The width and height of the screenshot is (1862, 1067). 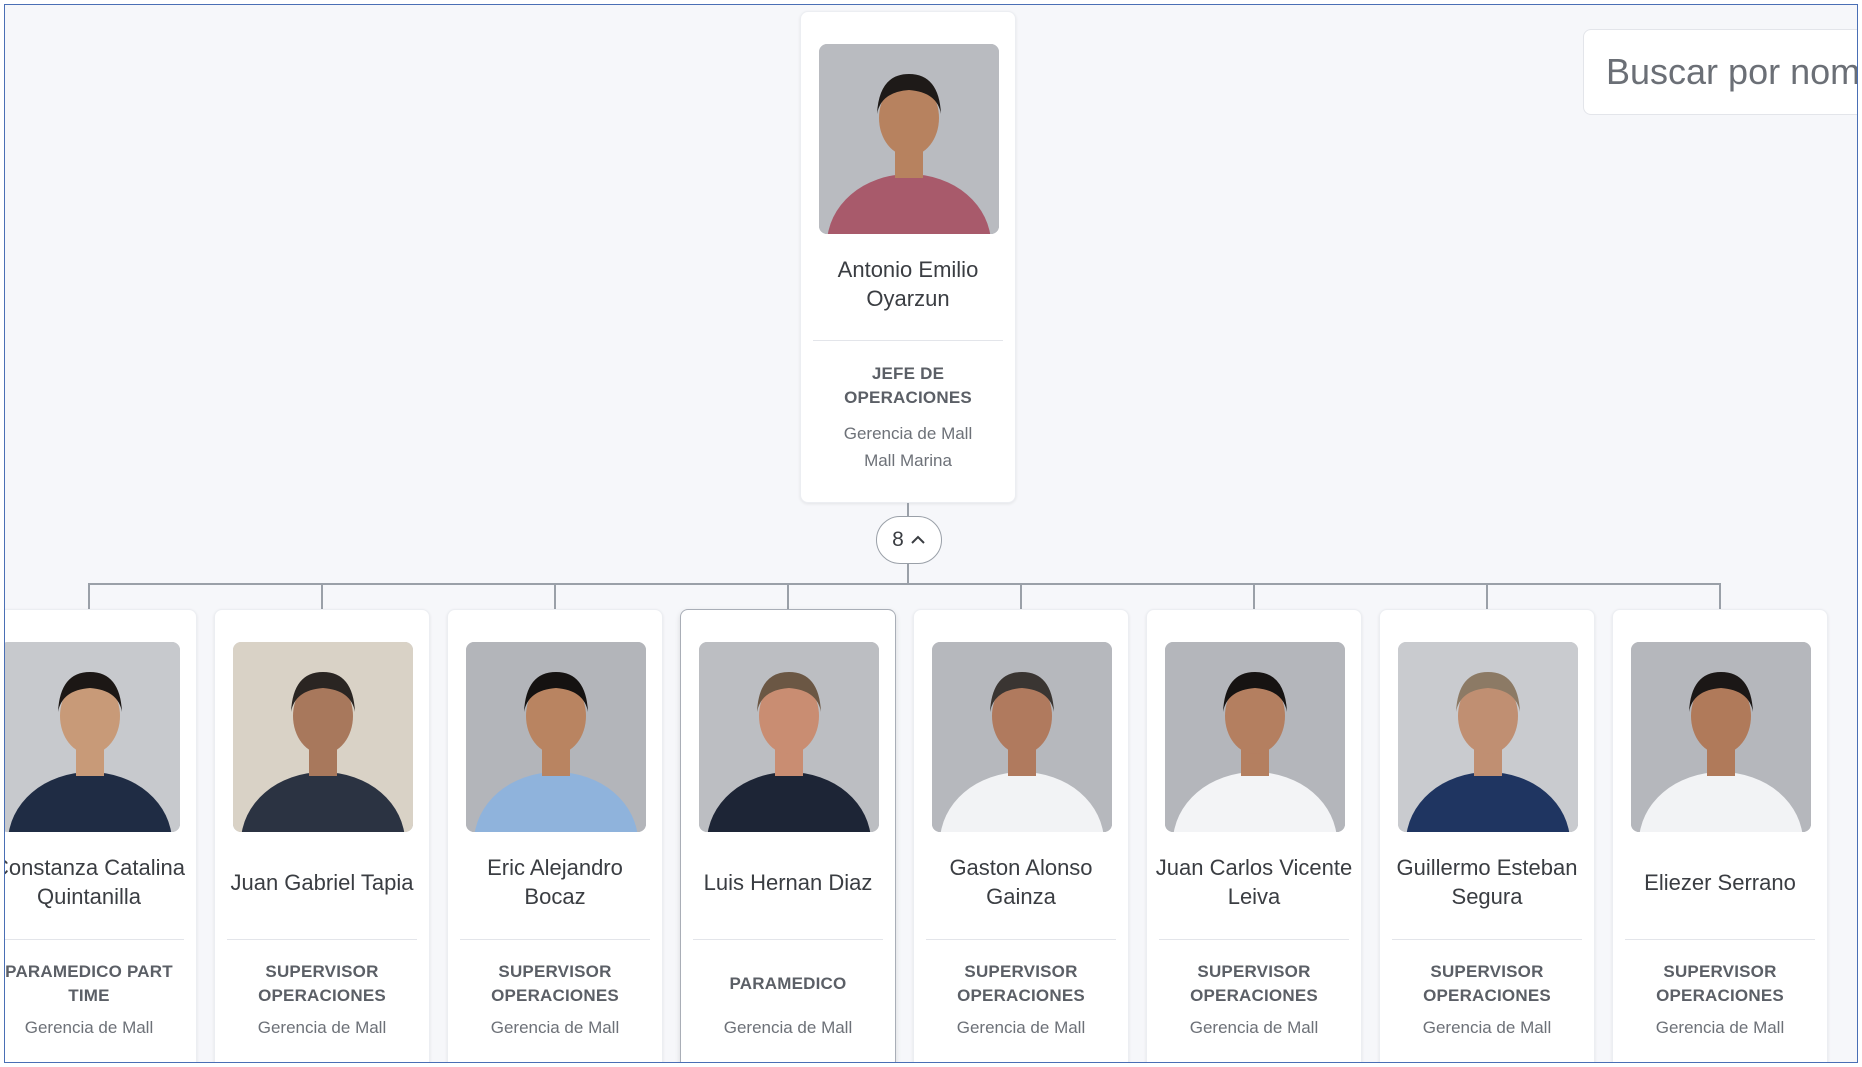 What do you see at coordinates (1254, 882) in the screenshot?
I see `employee-name: Juan Carlos Vicente Leiva` at bounding box center [1254, 882].